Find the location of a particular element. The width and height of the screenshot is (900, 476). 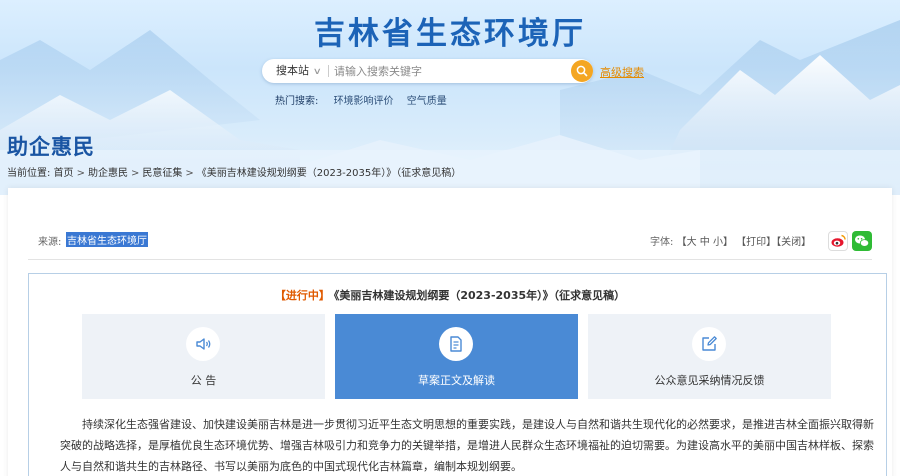

document-icon is located at coordinates (456, 344).